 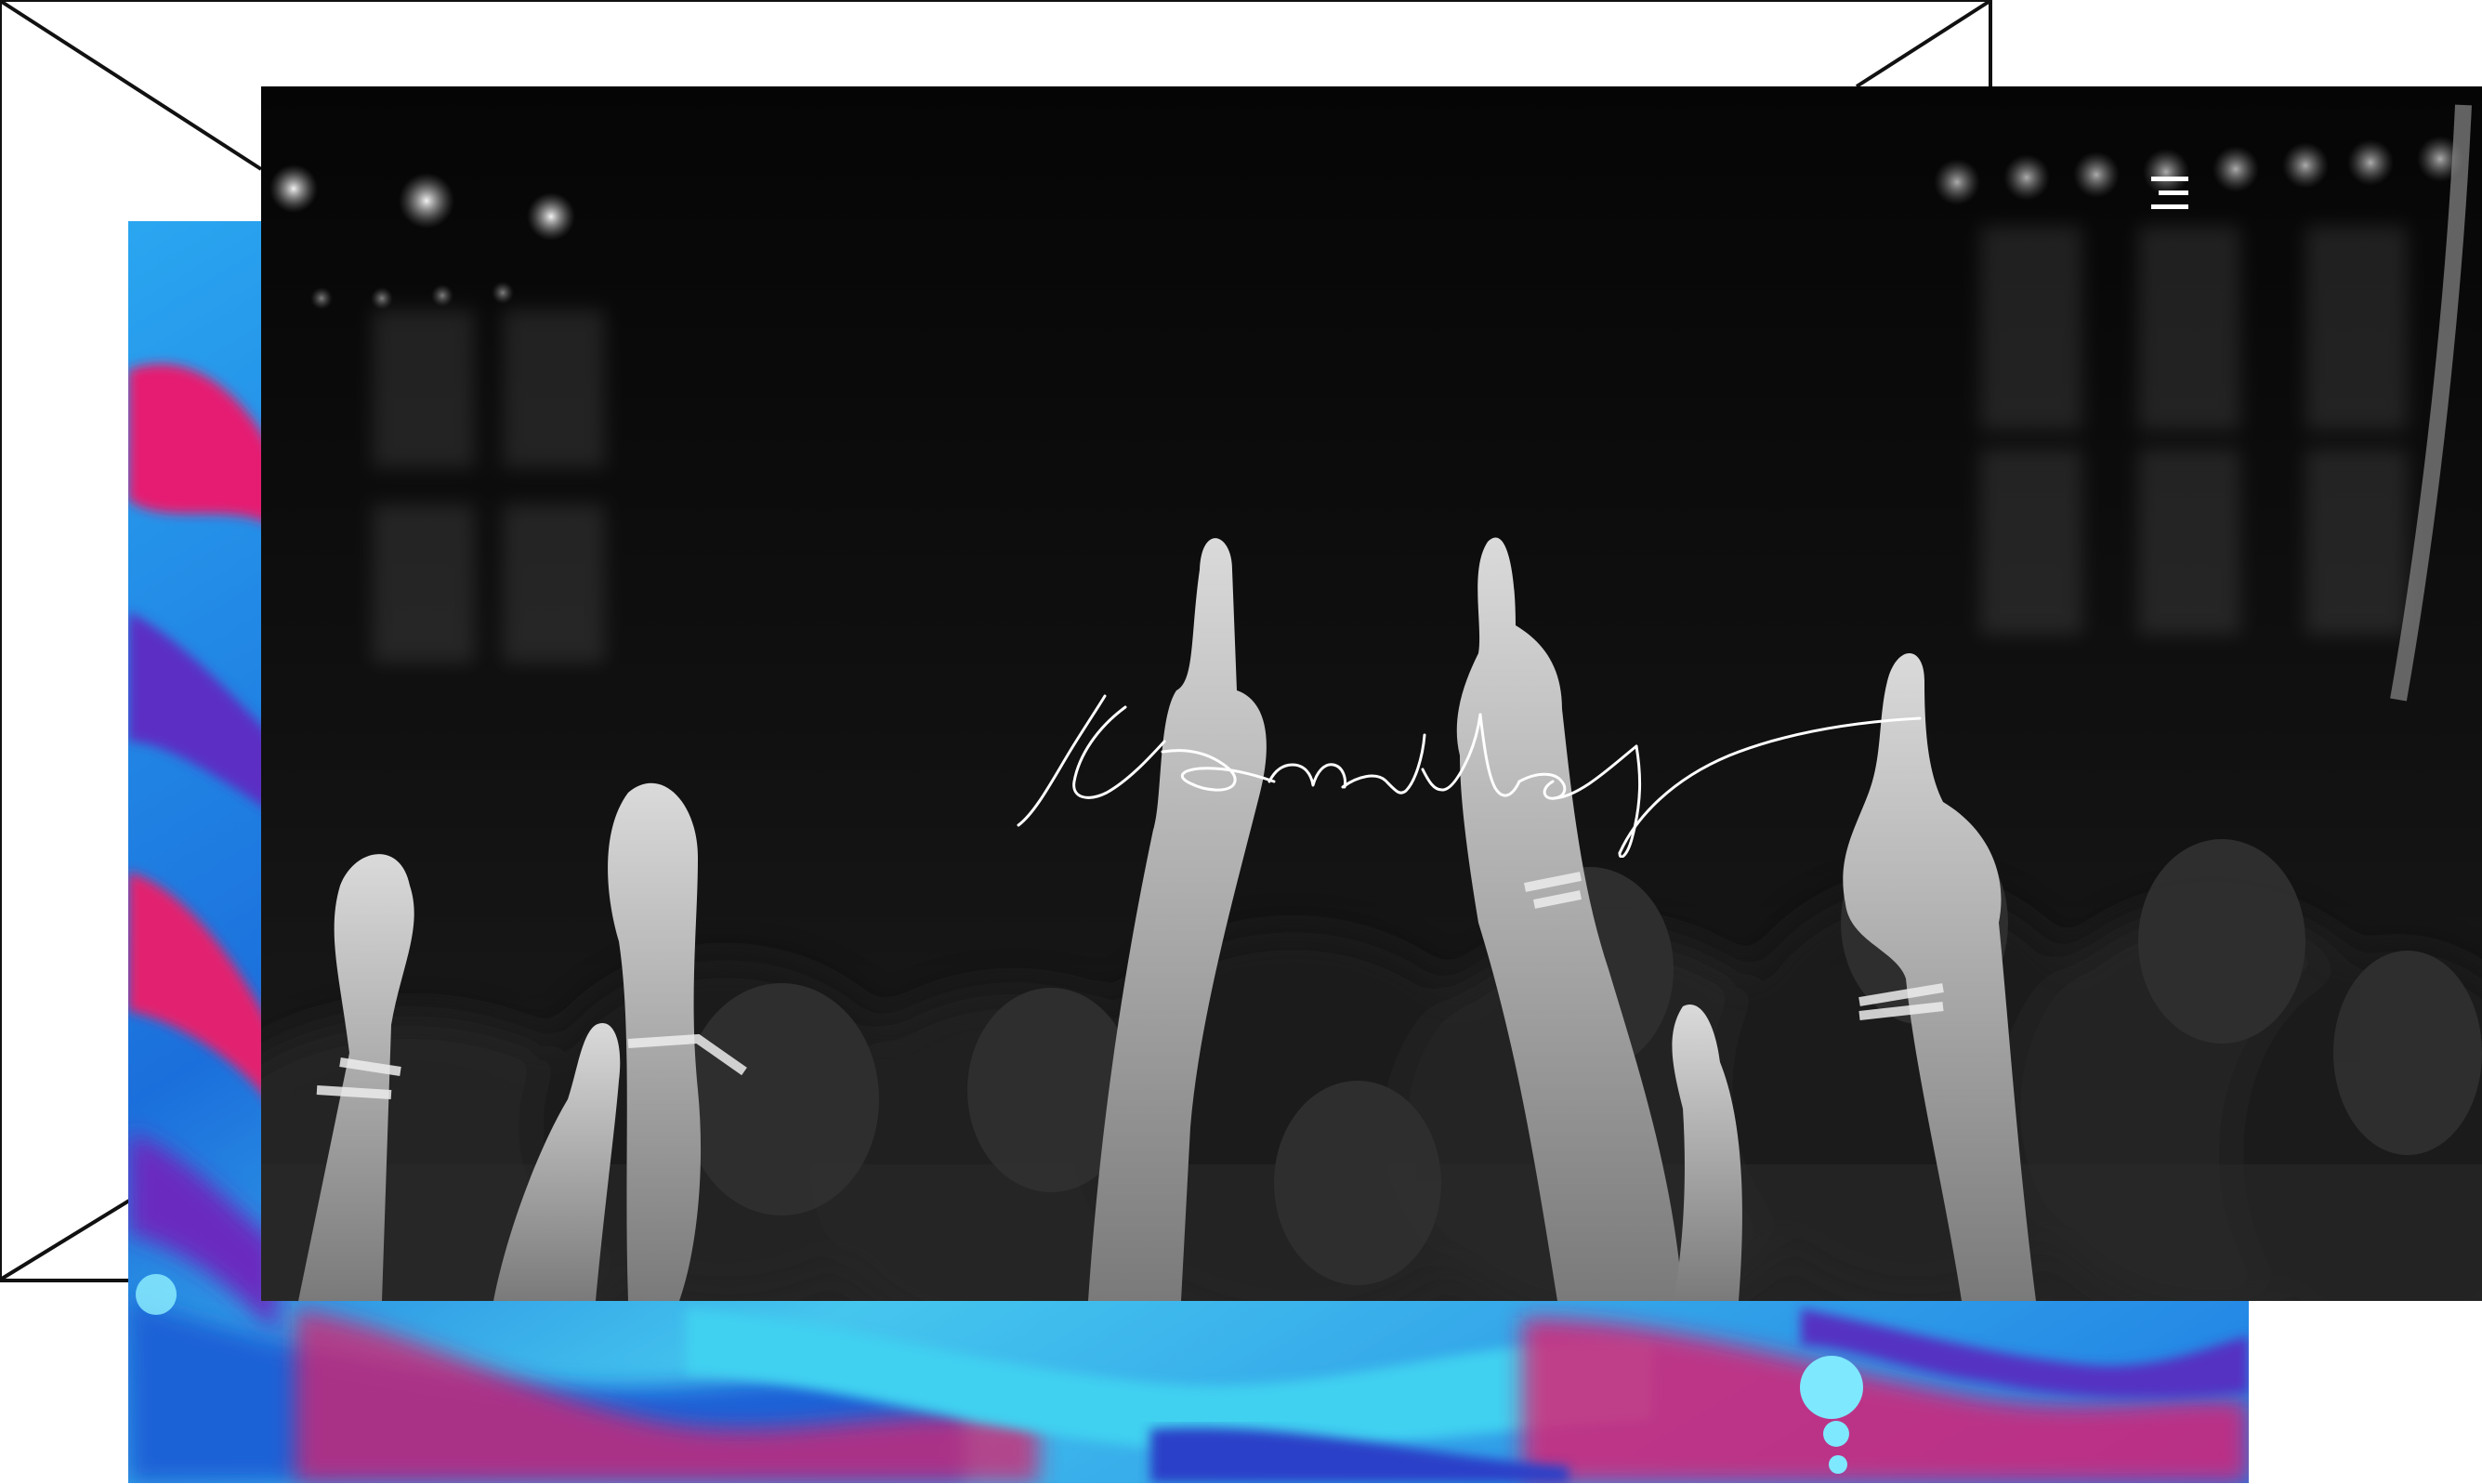 I want to click on hamburger-menu-button, so click(x=2166, y=193).